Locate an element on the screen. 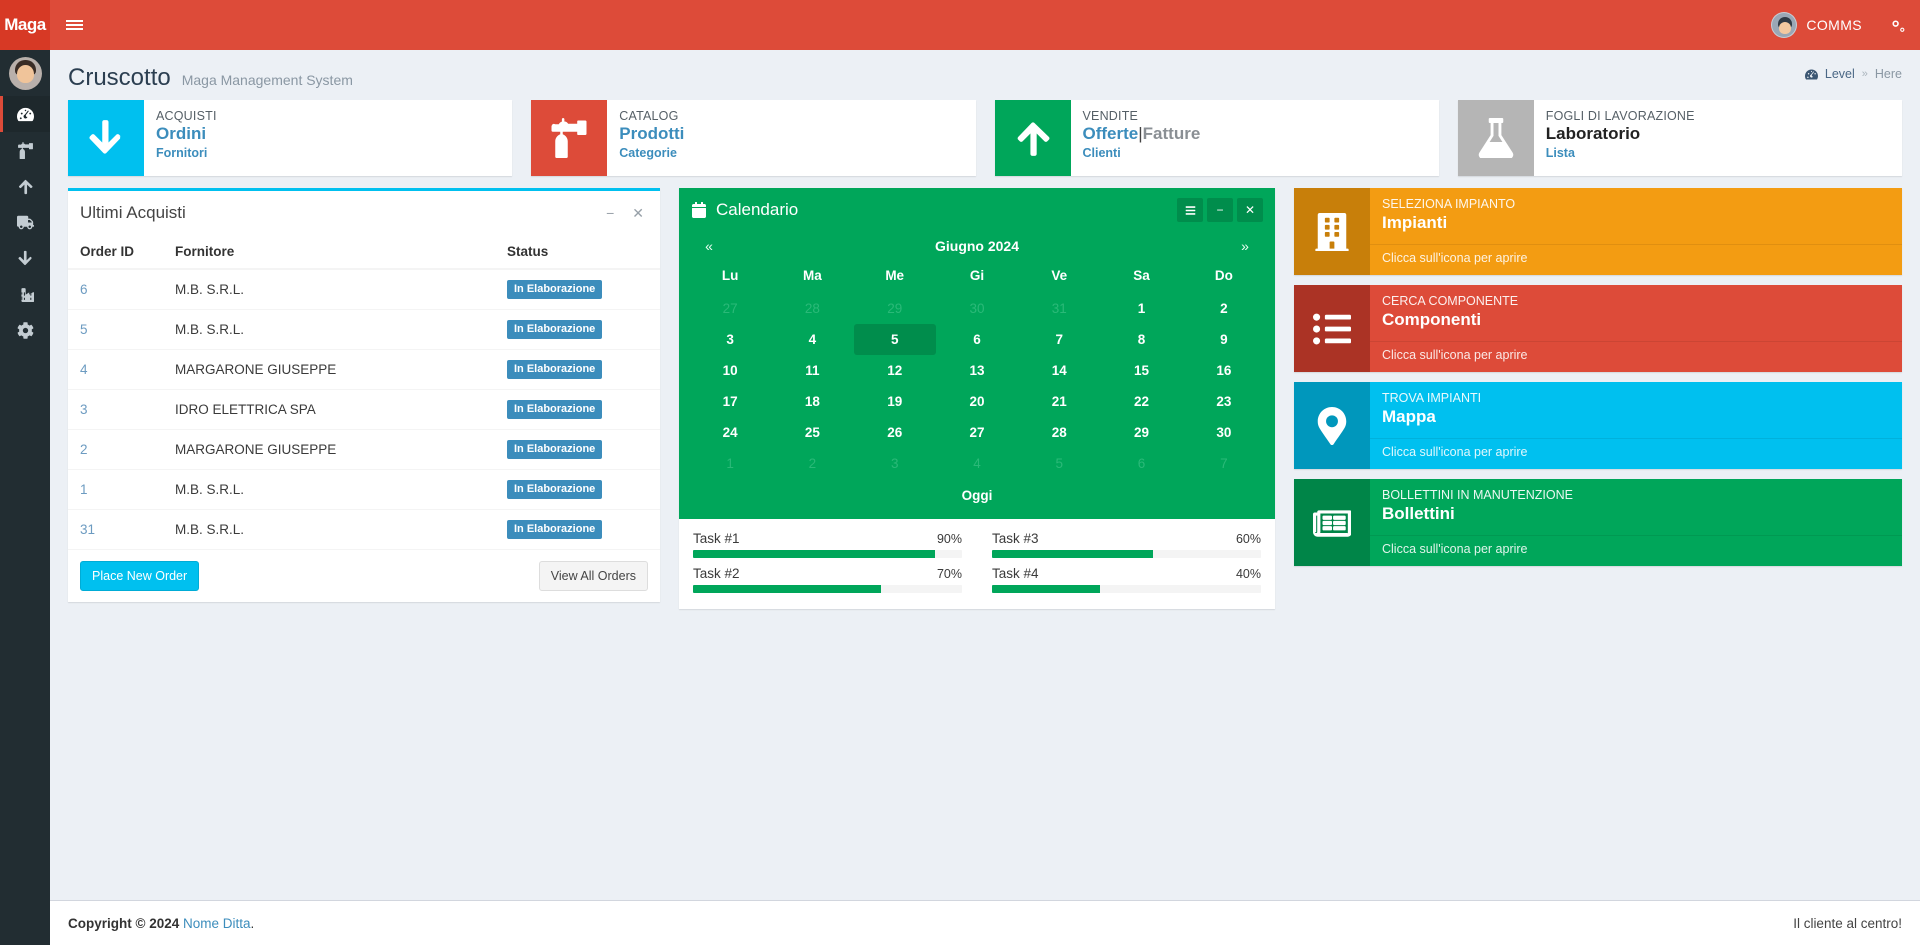 Image resolution: width=1920 pixels, height=945 pixels. infobox-fogli-lavorazione: FOGLI DI LAVORAZIONE Laboratorio Lista is located at coordinates (1679, 138).